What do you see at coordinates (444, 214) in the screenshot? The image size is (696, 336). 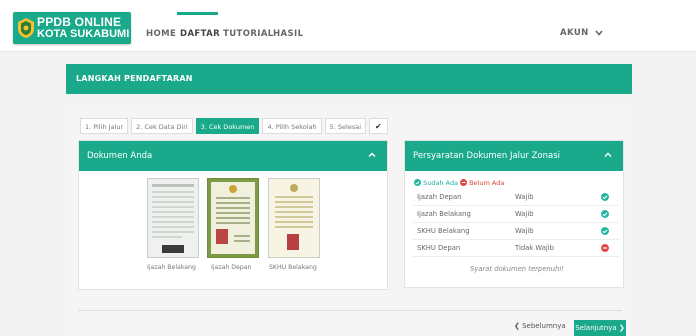 I see `requirement-name: Ijazah Belakang` at bounding box center [444, 214].